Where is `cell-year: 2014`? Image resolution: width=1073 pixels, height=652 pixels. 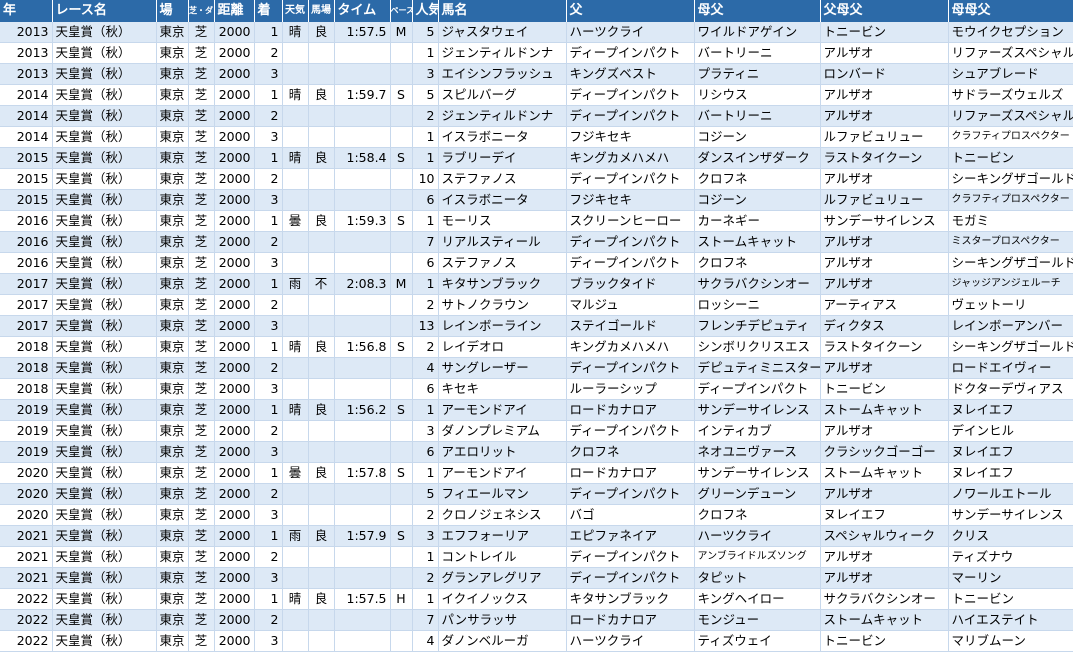
cell-year: 2014 is located at coordinates (26, 95).